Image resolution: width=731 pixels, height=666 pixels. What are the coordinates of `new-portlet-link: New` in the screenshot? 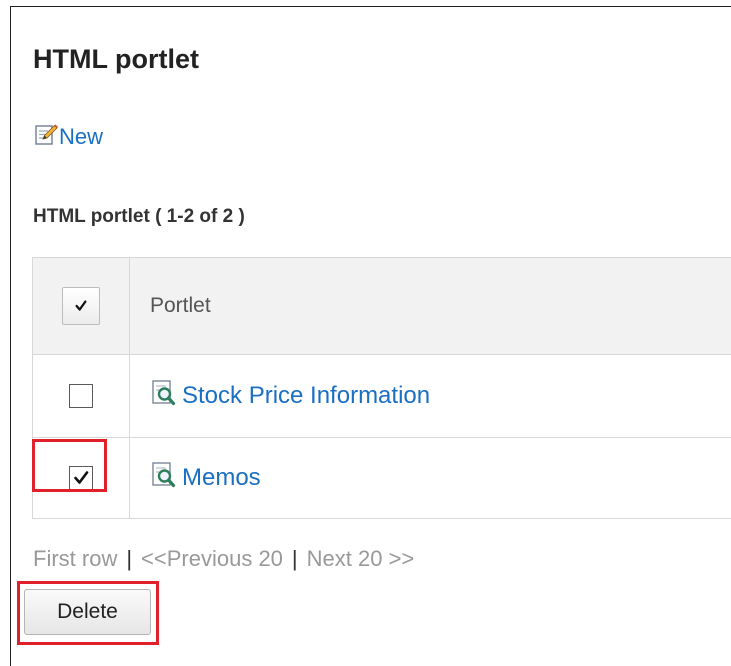 It's located at (68, 137).